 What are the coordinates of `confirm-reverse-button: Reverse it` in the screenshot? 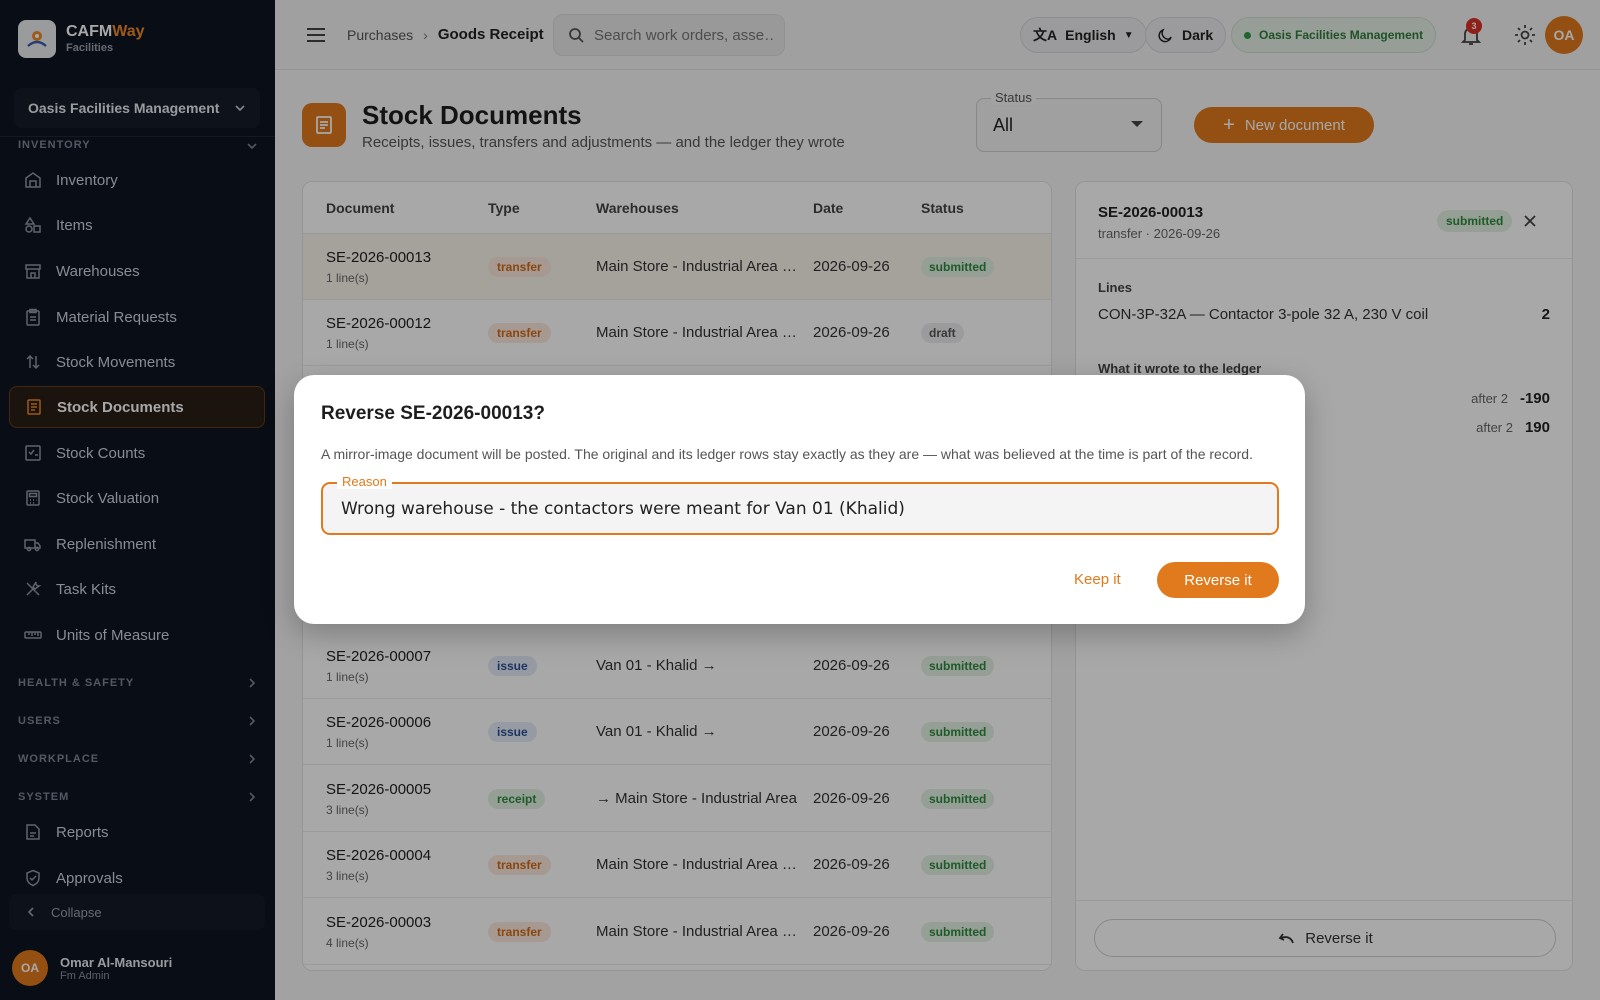 It's located at (1218, 580).